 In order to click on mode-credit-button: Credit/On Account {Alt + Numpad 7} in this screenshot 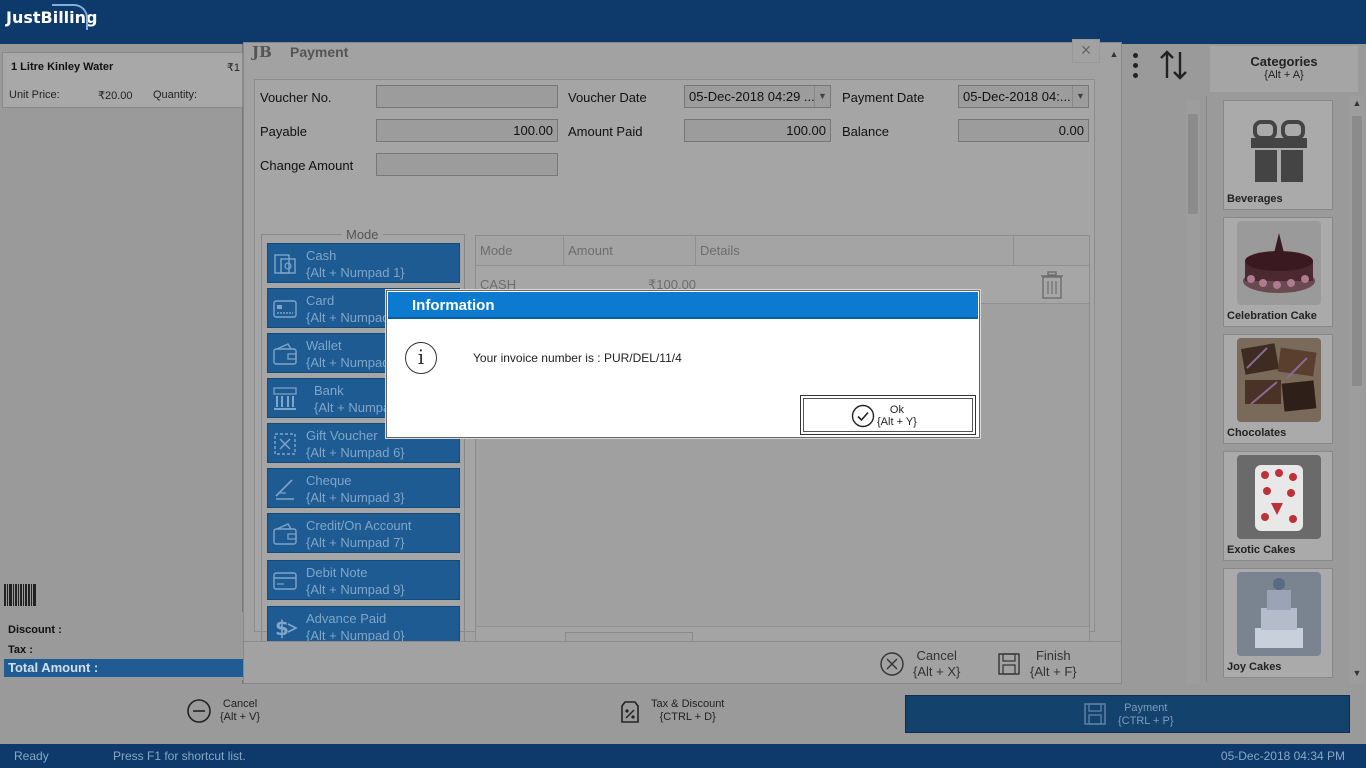, I will do `click(363, 533)`.